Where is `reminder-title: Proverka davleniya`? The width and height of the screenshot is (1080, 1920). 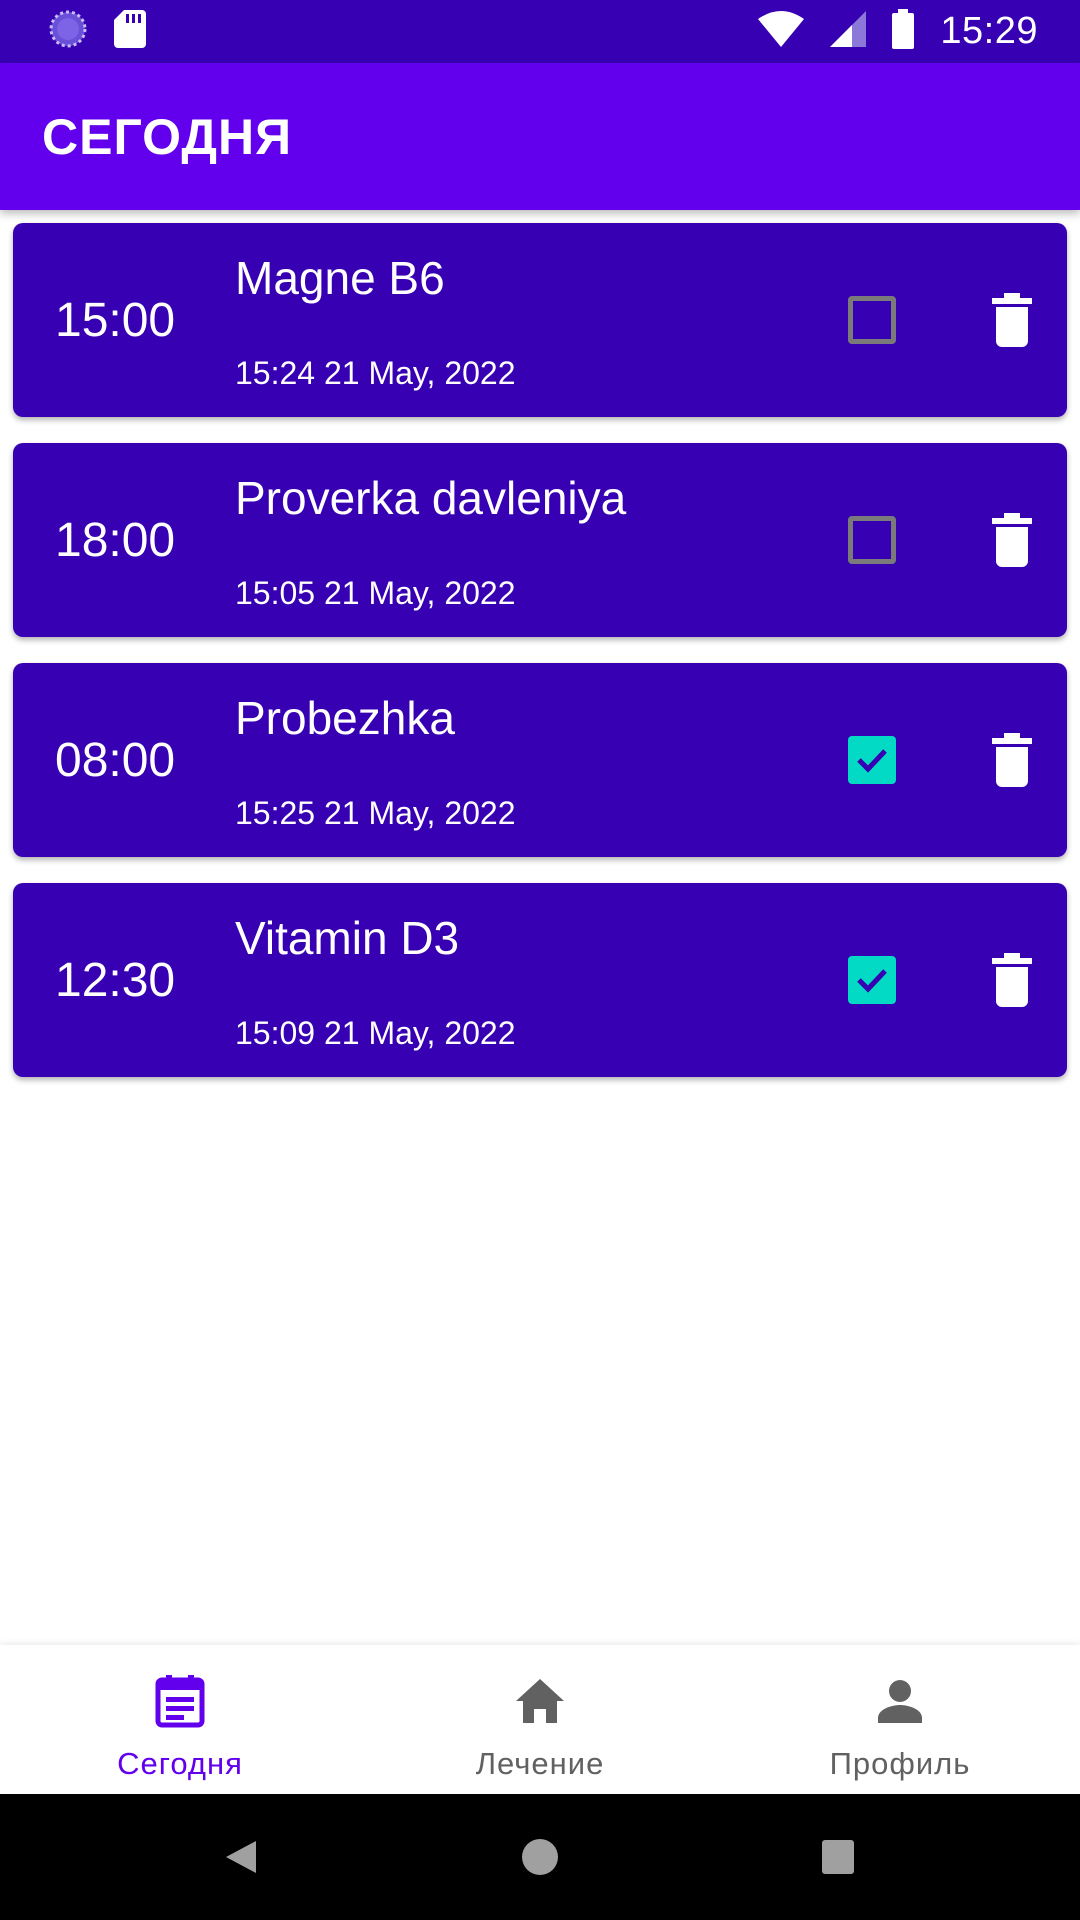 reminder-title: Proverka davleniya is located at coordinates (431, 498).